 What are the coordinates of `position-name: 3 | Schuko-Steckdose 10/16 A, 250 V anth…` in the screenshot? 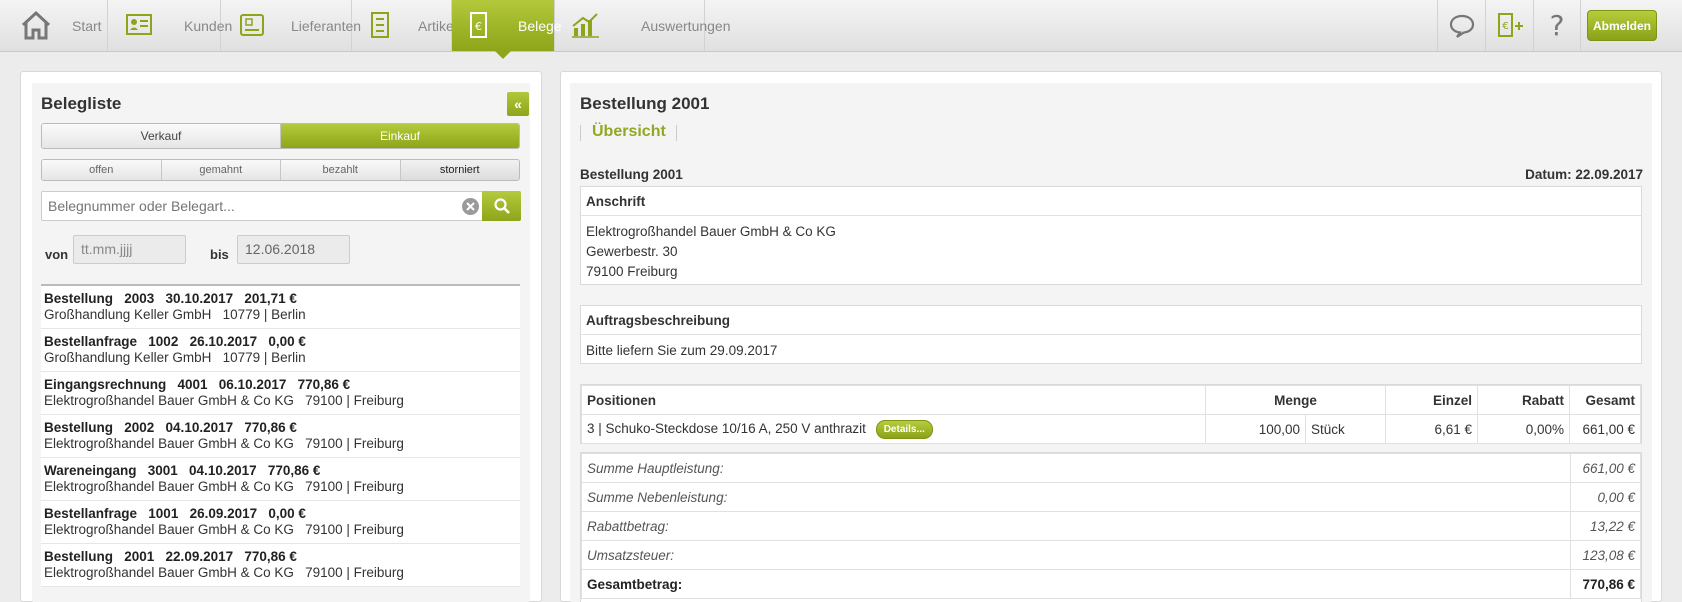 It's located at (726, 428).